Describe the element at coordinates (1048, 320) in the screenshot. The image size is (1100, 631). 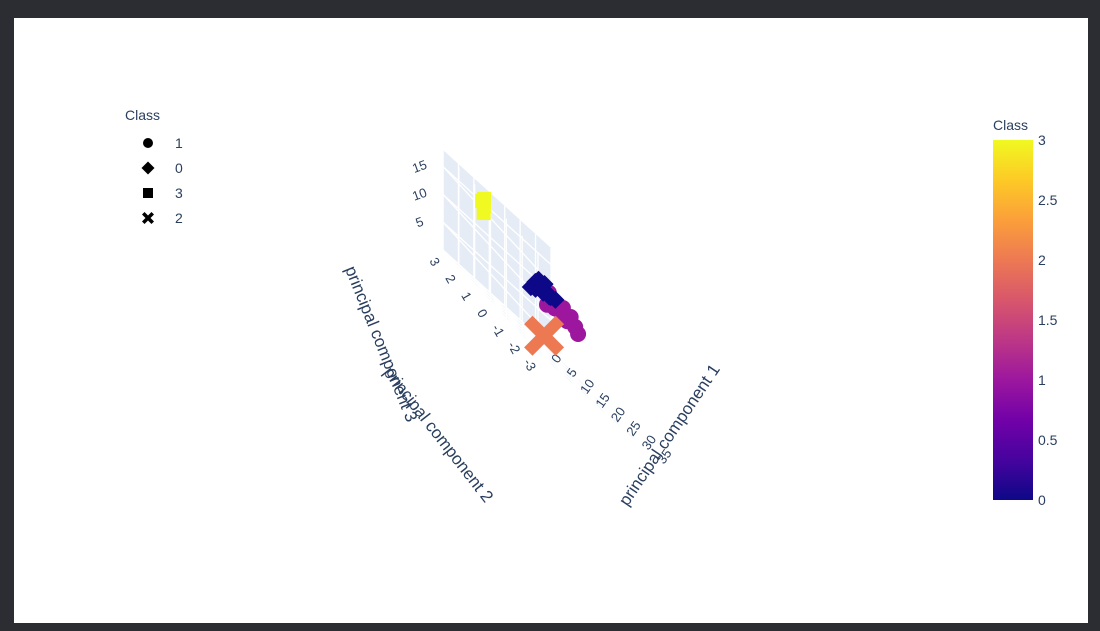
I see `colorbar-tick-label: 1.5` at that location.